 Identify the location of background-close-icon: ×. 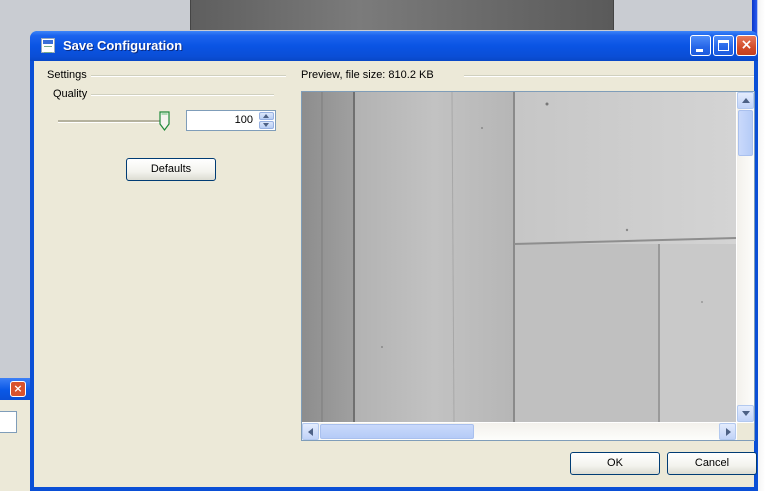
(18, 389).